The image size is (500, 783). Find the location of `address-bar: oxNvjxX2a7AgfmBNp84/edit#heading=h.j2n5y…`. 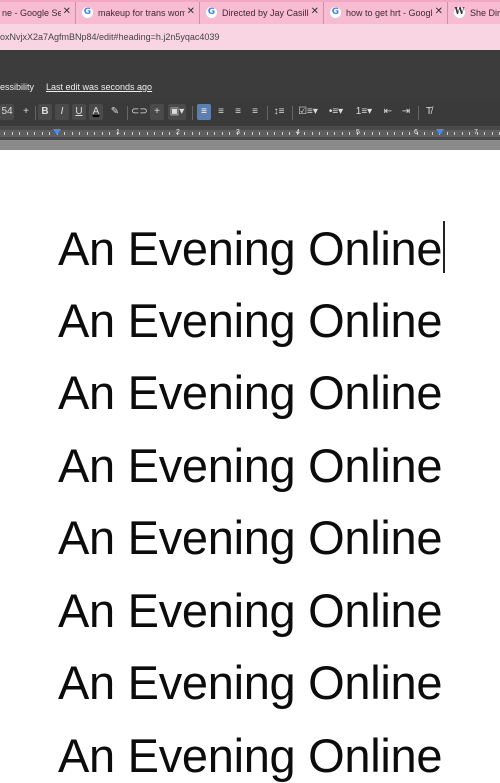

address-bar: oxNvjxX2a7AgfmBNp84/edit#heading=h.j2n5y… is located at coordinates (250, 37).